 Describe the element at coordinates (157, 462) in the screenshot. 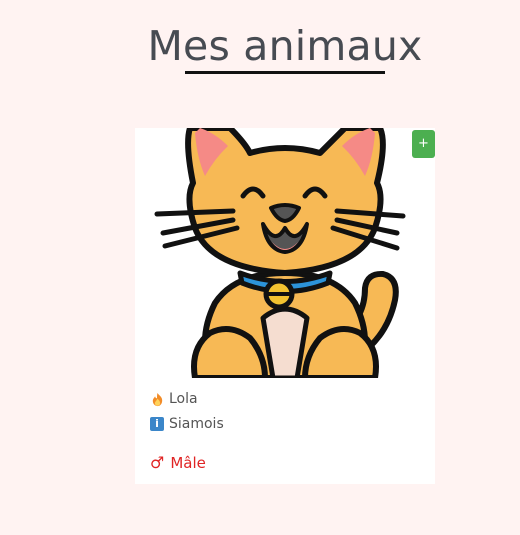

I see `male-sign-icon: ♂` at that location.